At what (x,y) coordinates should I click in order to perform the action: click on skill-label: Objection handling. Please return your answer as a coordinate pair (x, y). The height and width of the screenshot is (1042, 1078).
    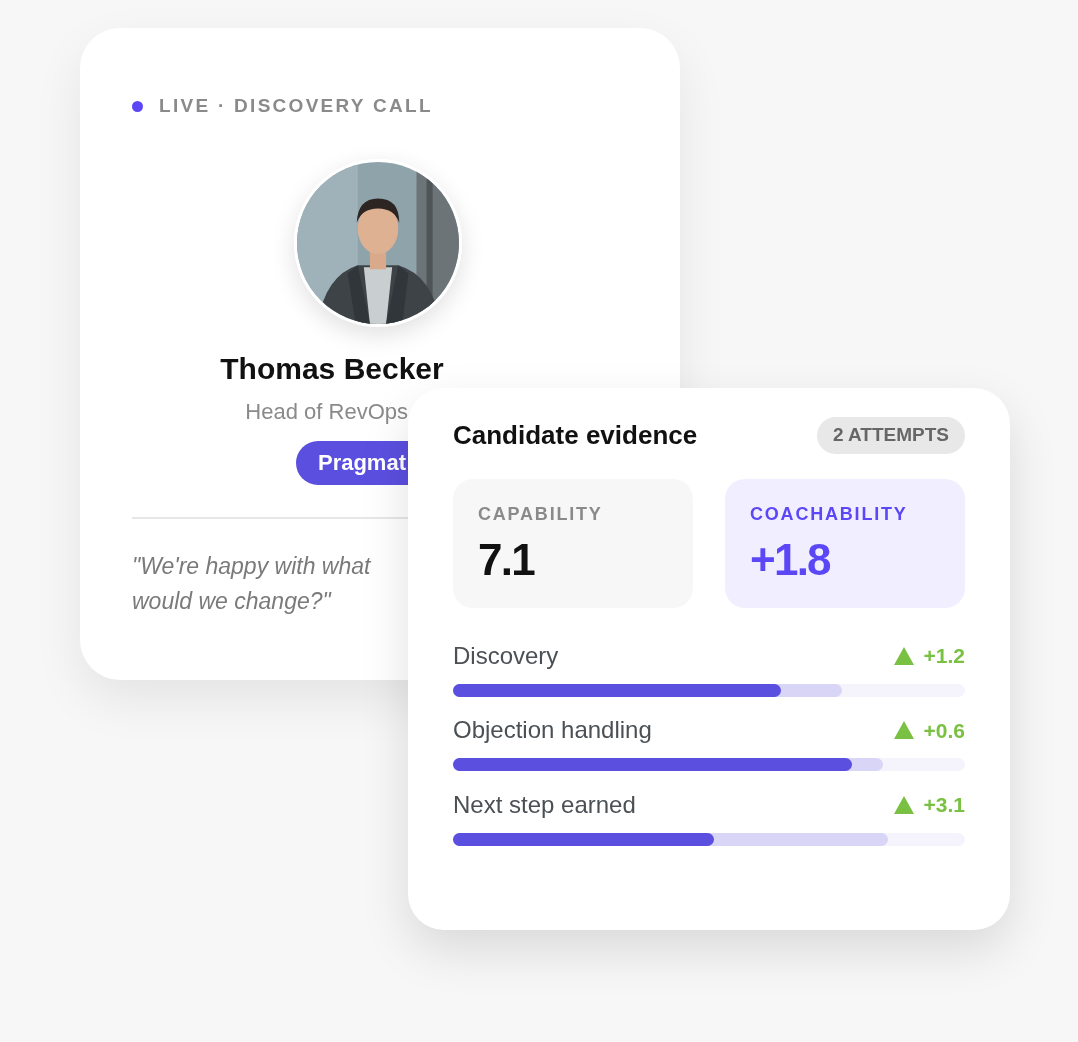
    Looking at the image, I should click on (552, 730).